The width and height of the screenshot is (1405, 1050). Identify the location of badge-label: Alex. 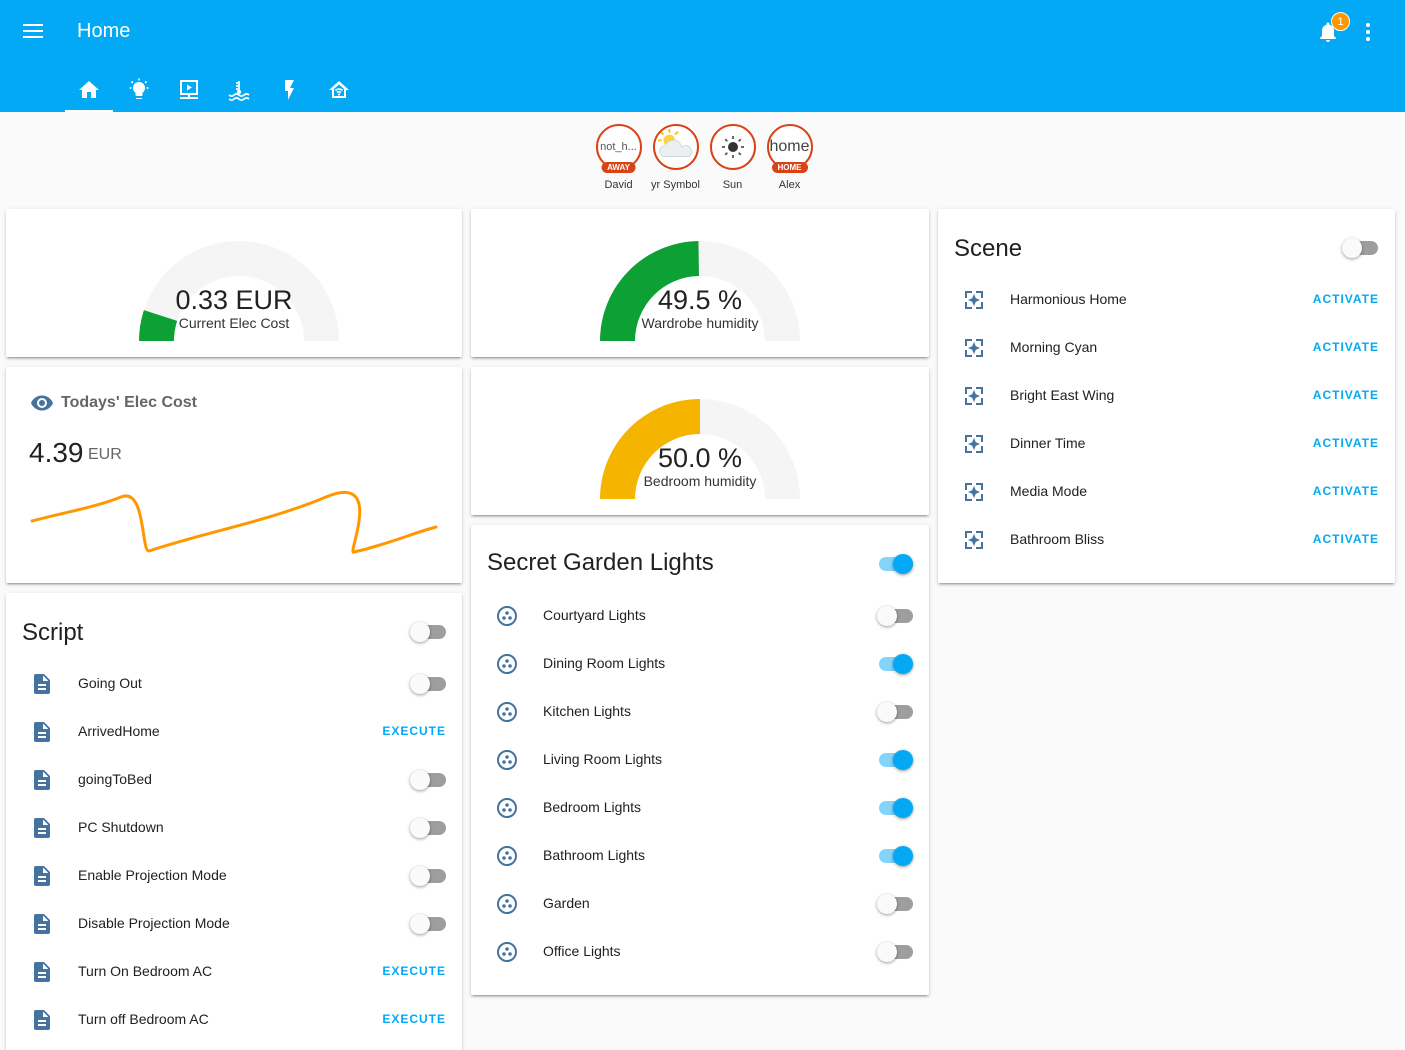
(789, 185).